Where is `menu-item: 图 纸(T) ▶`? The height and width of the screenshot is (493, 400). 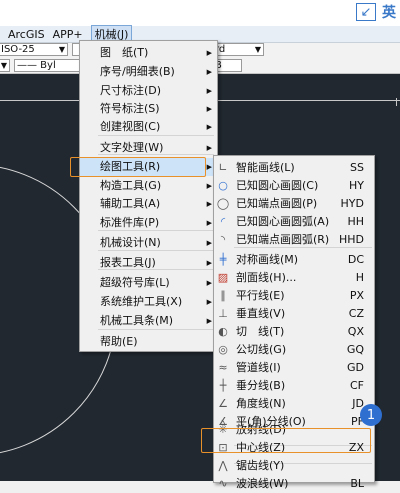 menu-item: 图 纸(T) ▶ is located at coordinates (148, 53).